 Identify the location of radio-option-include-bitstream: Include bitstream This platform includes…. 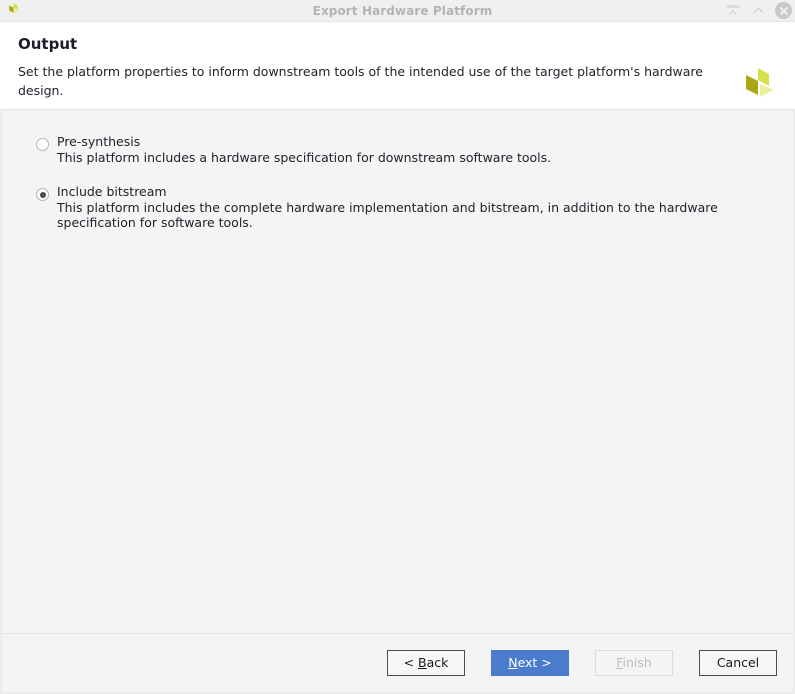
(397, 207).